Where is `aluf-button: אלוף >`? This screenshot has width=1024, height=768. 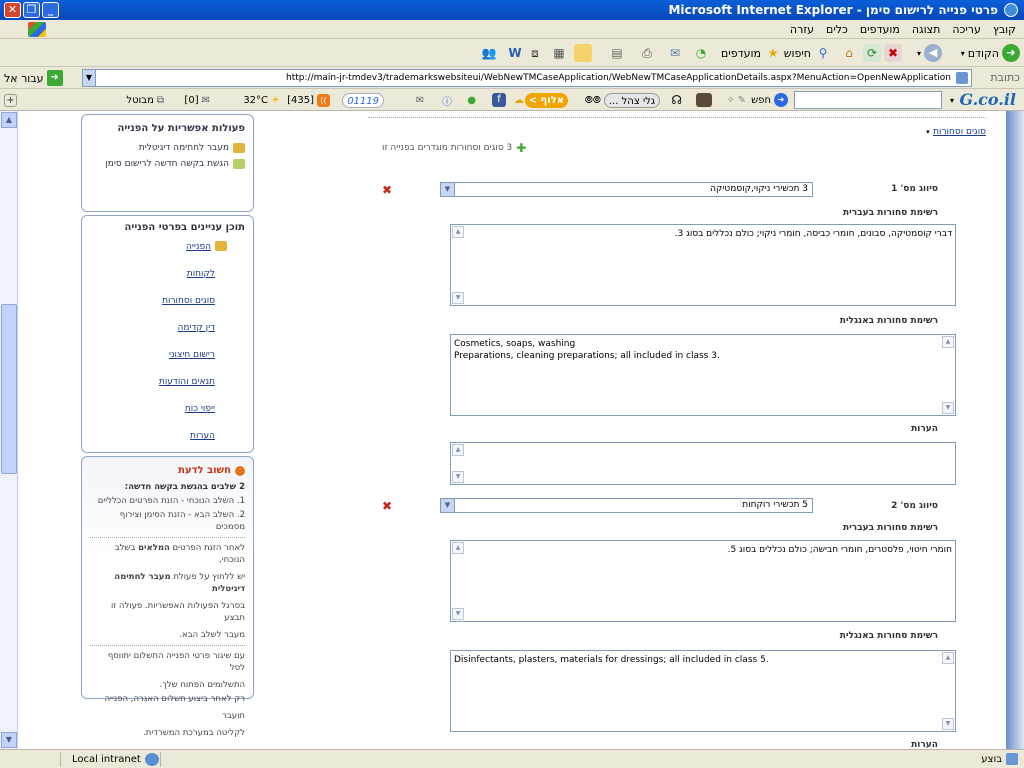 aluf-button: אלוף > is located at coordinates (546, 100).